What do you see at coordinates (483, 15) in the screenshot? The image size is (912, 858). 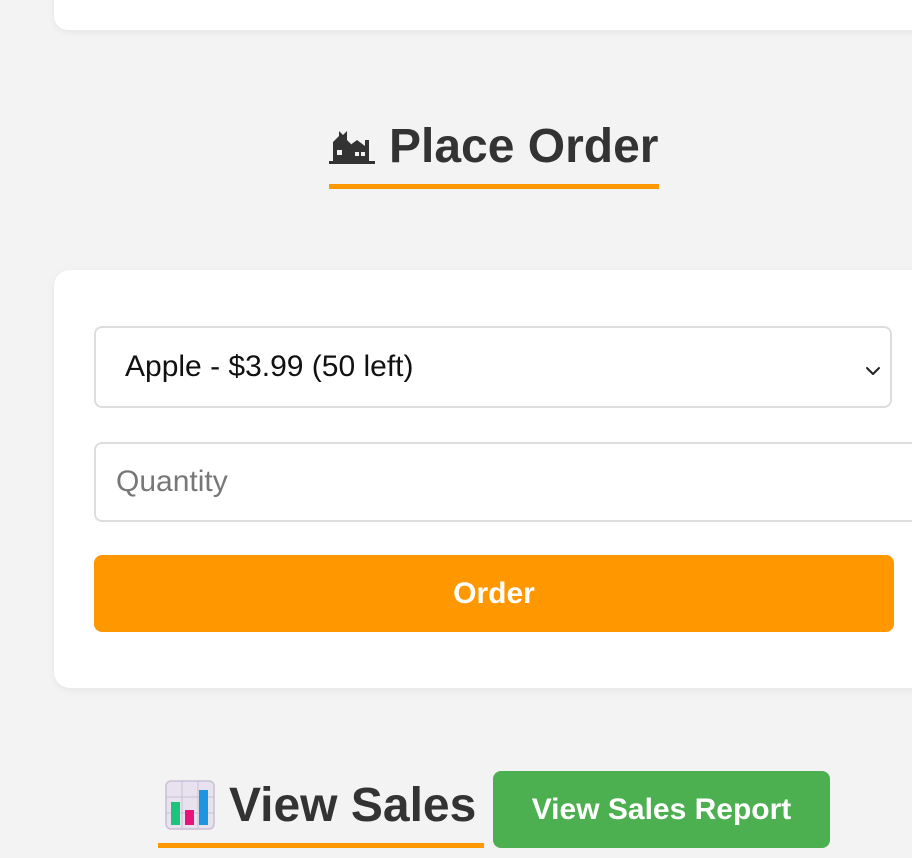 I see `top-card` at bounding box center [483, 15].